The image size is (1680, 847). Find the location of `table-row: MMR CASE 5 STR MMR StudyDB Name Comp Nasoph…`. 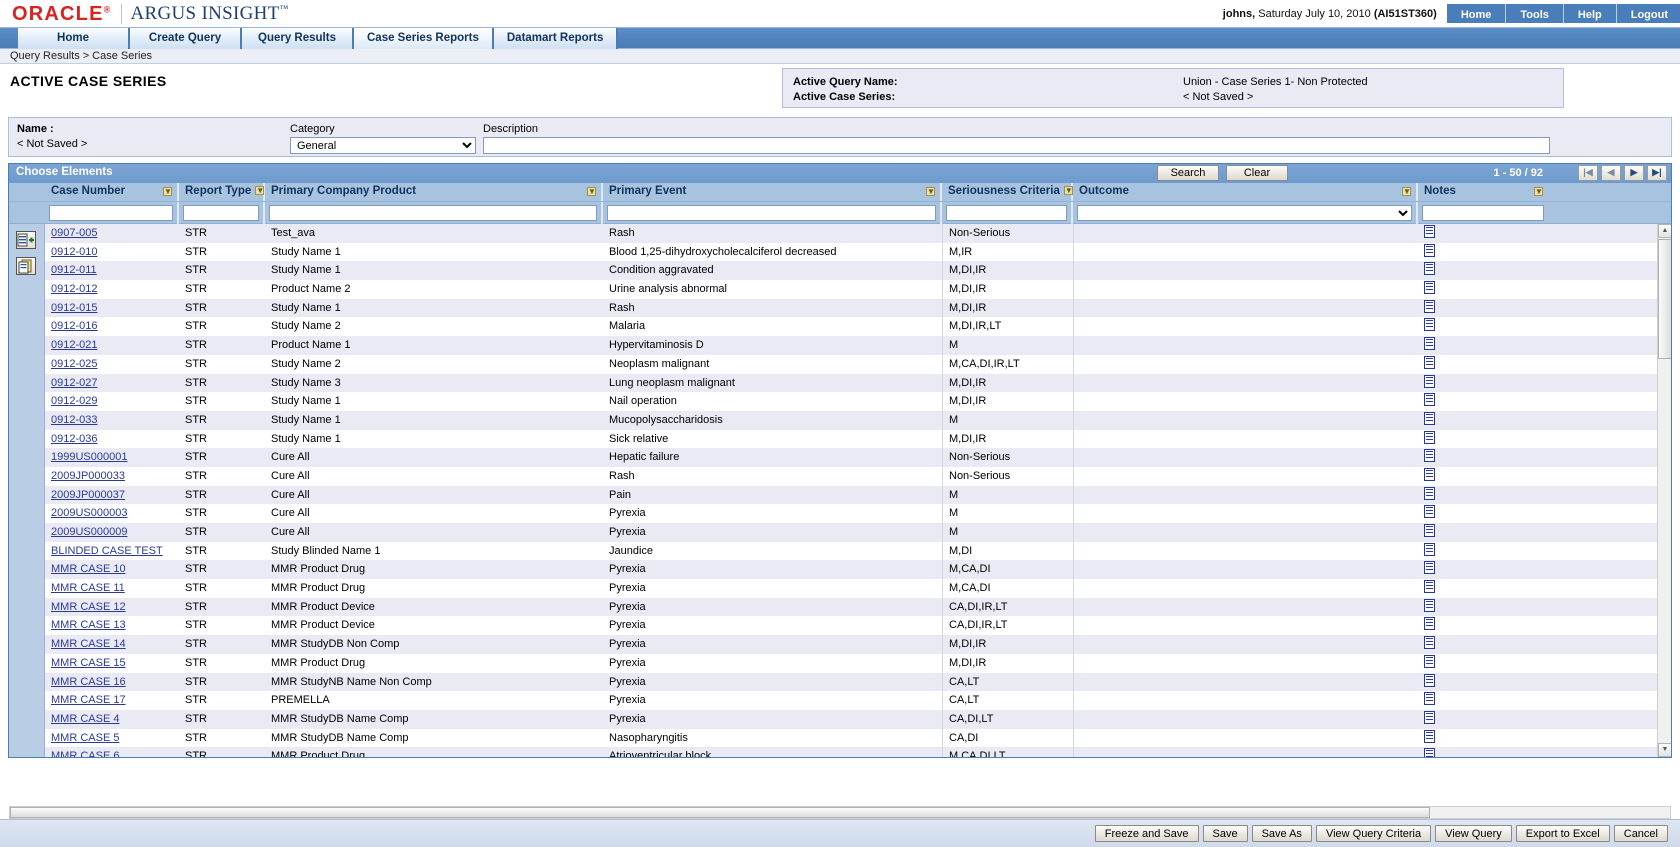

table-row: MMR CASE 5 STR MMR StudyDB Name Comp Nasoph… is located at coordinates (851, 738).